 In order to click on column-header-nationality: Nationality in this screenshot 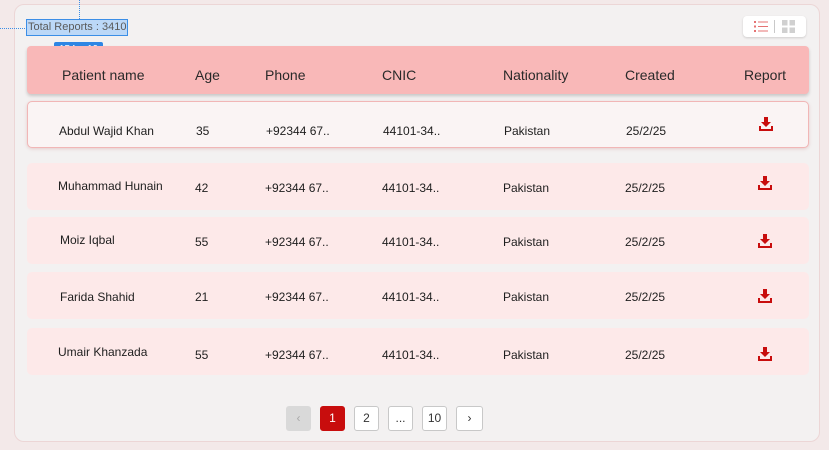, I will do `click(535, 75)`.